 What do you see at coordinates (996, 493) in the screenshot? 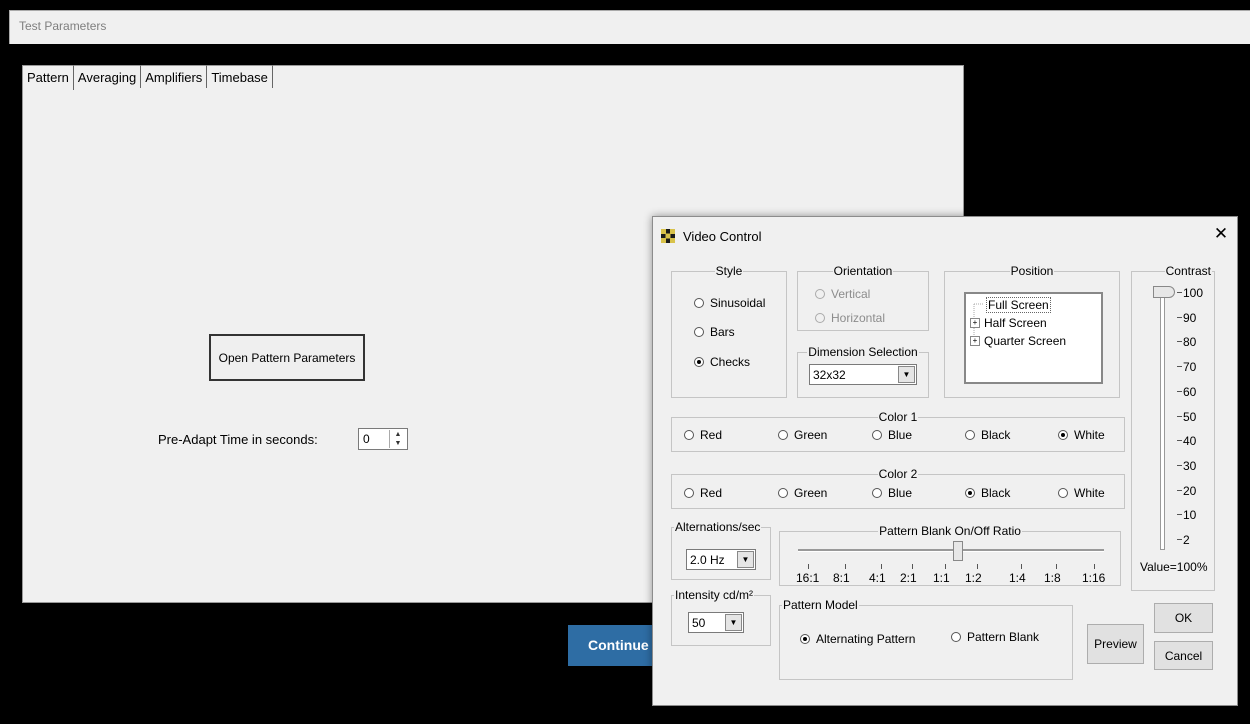
I see `radio-label: Black` at bounding box center [996, 493].